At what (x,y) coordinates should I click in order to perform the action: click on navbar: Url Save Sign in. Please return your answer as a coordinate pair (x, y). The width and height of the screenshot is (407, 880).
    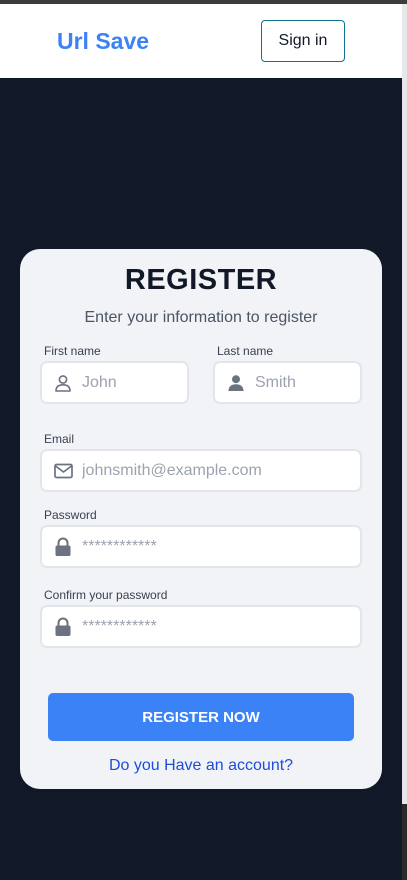
    Looking at the image, I should click on (201, 41).